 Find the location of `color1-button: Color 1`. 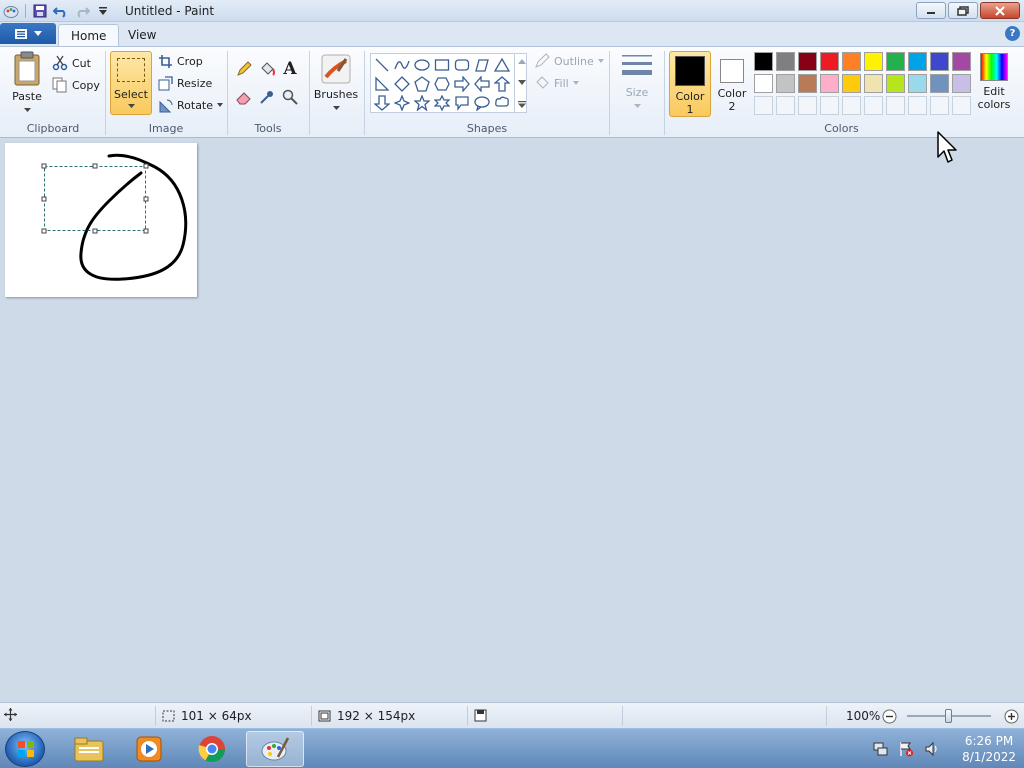

color1-button: Color 1 is located at coordinates (690, 84).